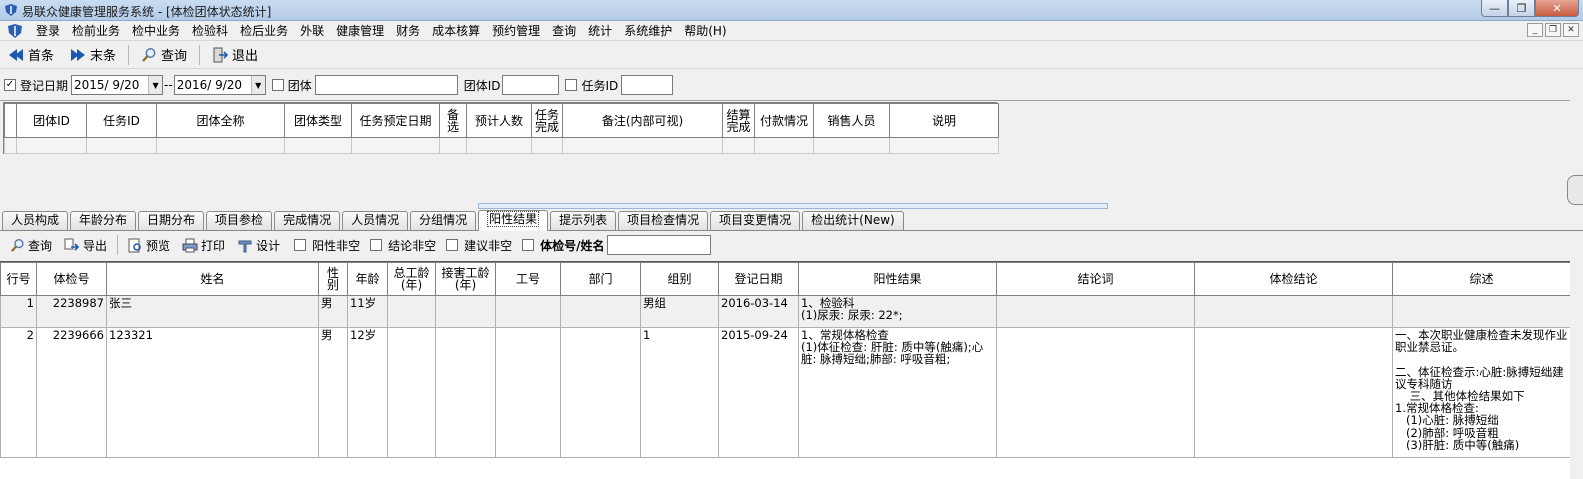 The image size is (1583, 479). I want to click on menu-post-exam: 检后业务, so click(264, 31).